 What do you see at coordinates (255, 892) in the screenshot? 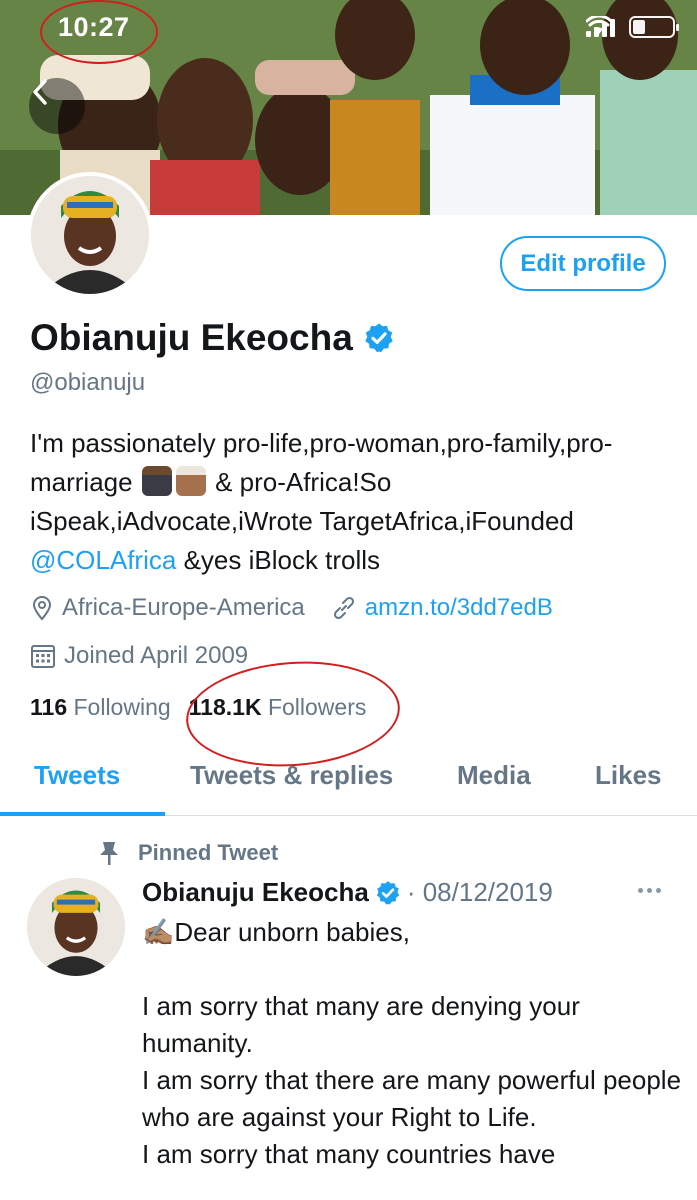
I see `tweet-author: Obianuju Ekeocha` at bounding box center [255, 892].